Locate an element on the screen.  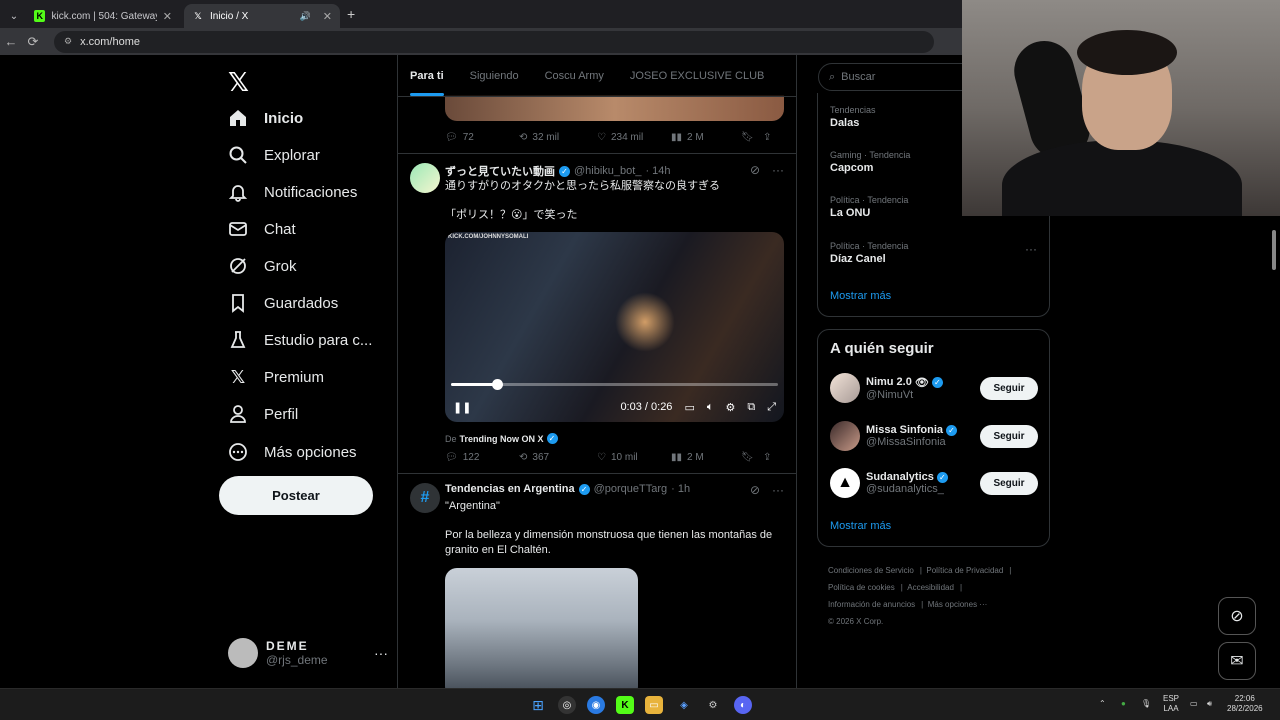
nav-item-explore: Explorar is located at coordinates (274, 155).